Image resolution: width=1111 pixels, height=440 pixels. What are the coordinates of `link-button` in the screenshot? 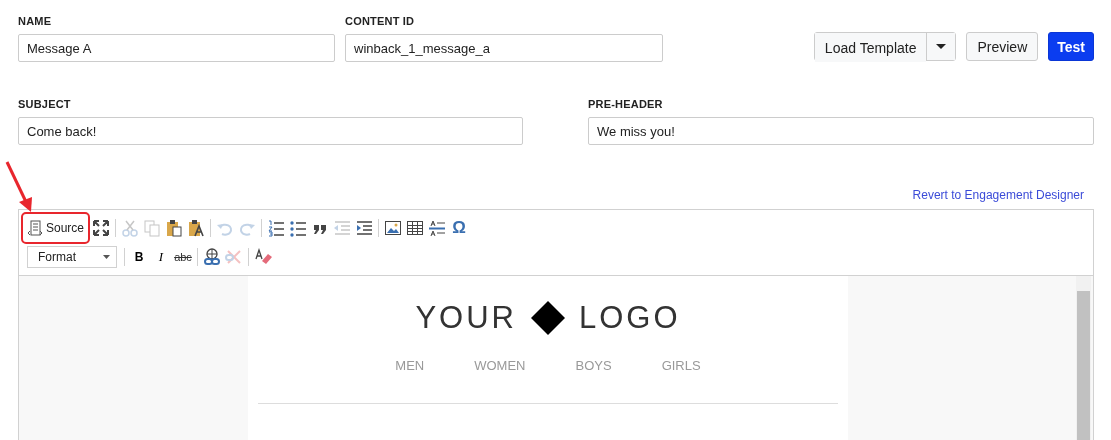 It's located at (212, 257).